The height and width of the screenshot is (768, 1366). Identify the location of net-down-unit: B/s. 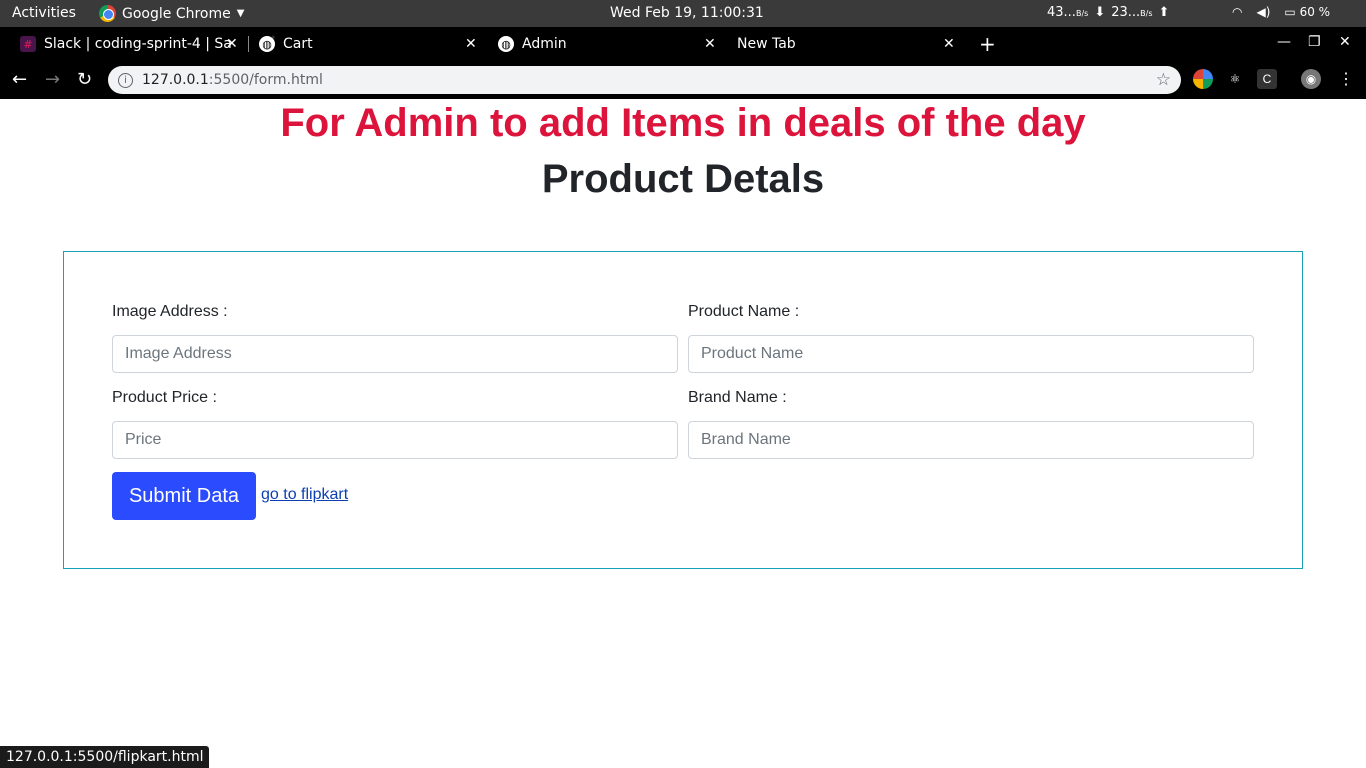
(1082, 13).